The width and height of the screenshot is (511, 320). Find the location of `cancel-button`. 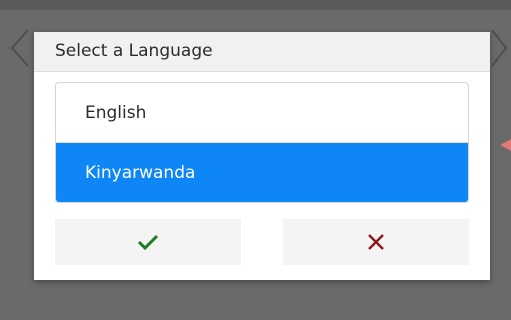

cancel-button is located at coordinates (376, 242).